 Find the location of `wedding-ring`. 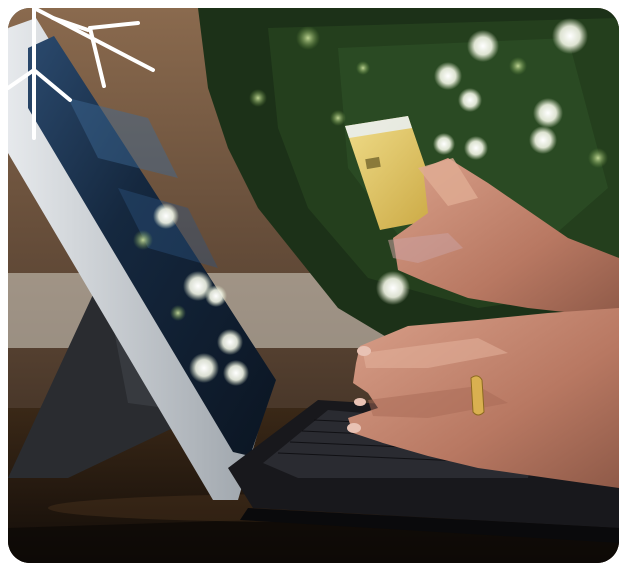

wedding-ring is located at coordinates (477, 395).